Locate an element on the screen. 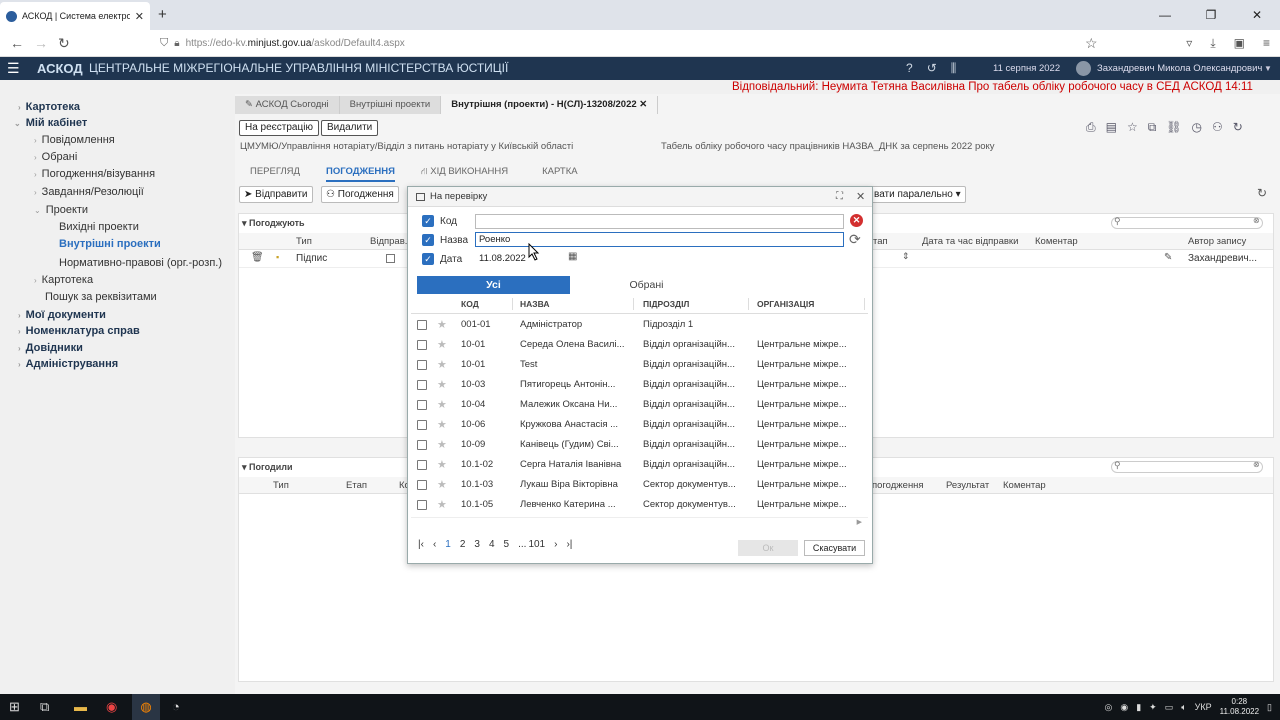 The width and height of the screenshot is (1280, 720). sidebar-item-internal: Внутрішні проекти is located at coordinates (110, 244).